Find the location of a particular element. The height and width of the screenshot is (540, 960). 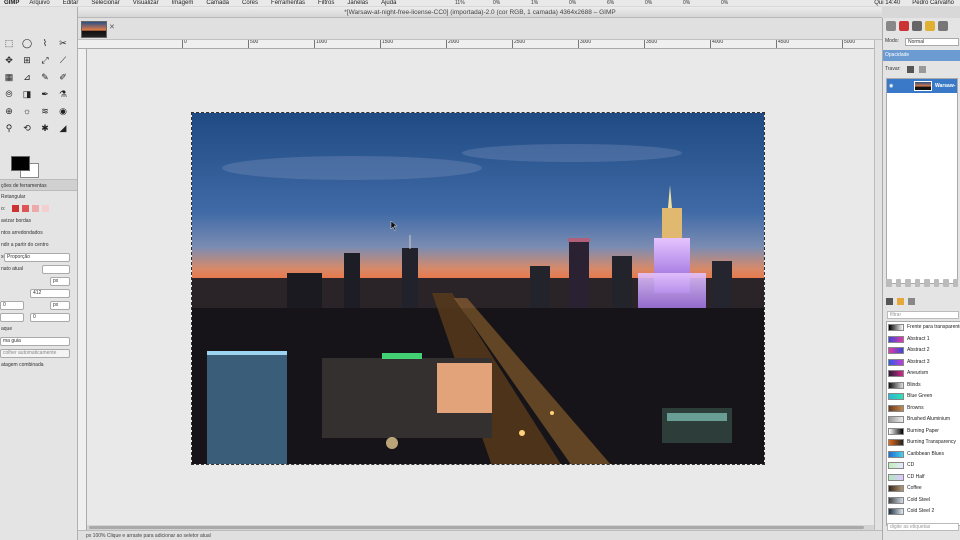

gradient-item: Brushed Aluminium is located at coordinates (923, 420).